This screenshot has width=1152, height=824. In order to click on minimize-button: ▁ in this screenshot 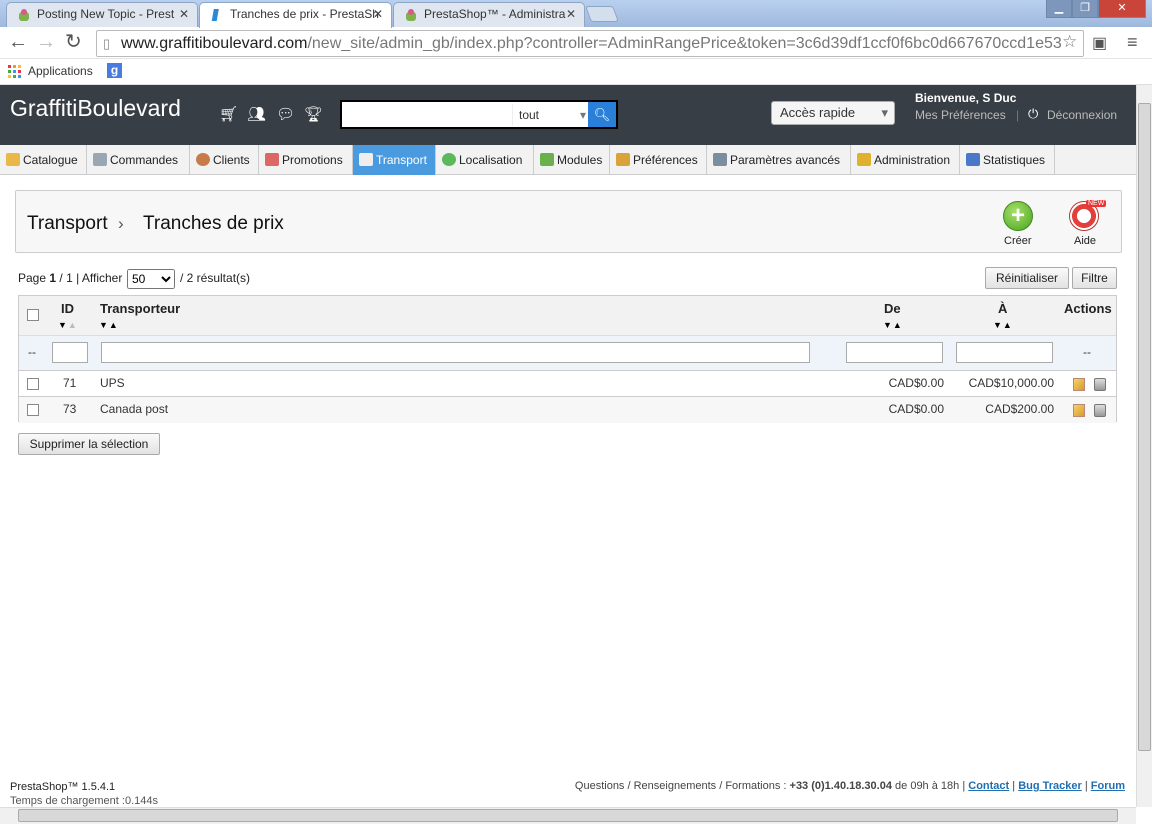, I will do `click(1059, 9)`.